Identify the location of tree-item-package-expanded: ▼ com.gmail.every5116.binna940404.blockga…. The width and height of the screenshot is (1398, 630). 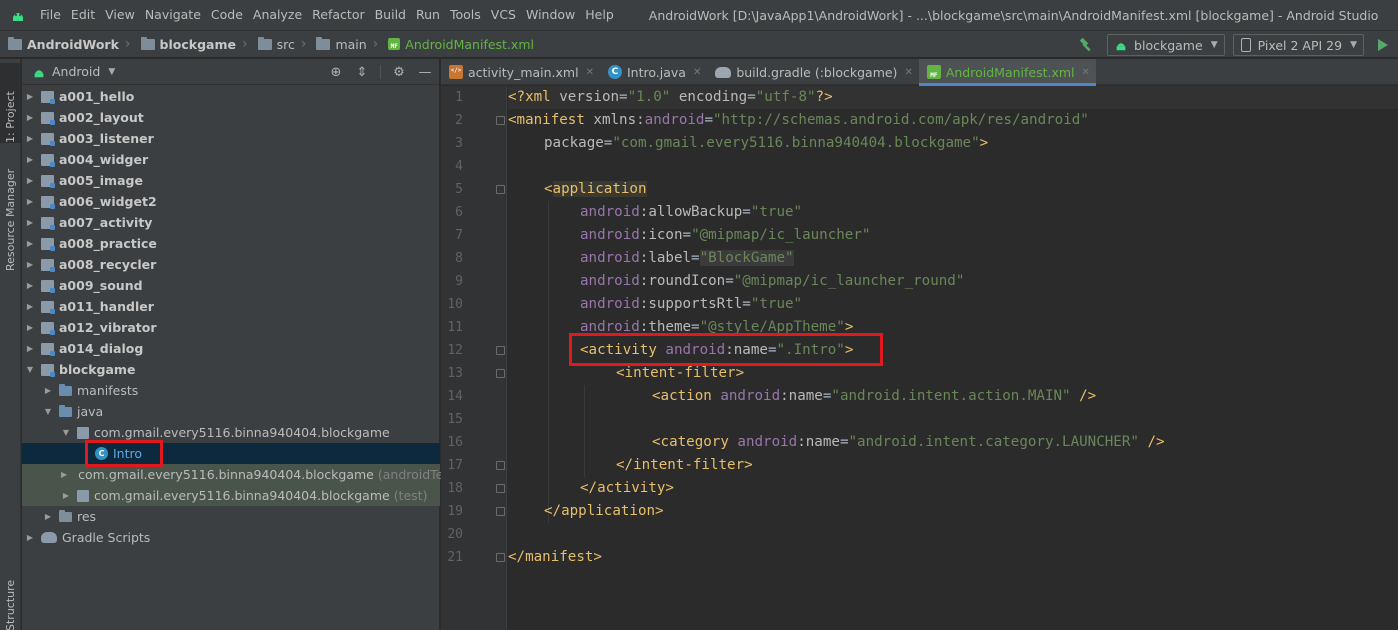
(231, 432).